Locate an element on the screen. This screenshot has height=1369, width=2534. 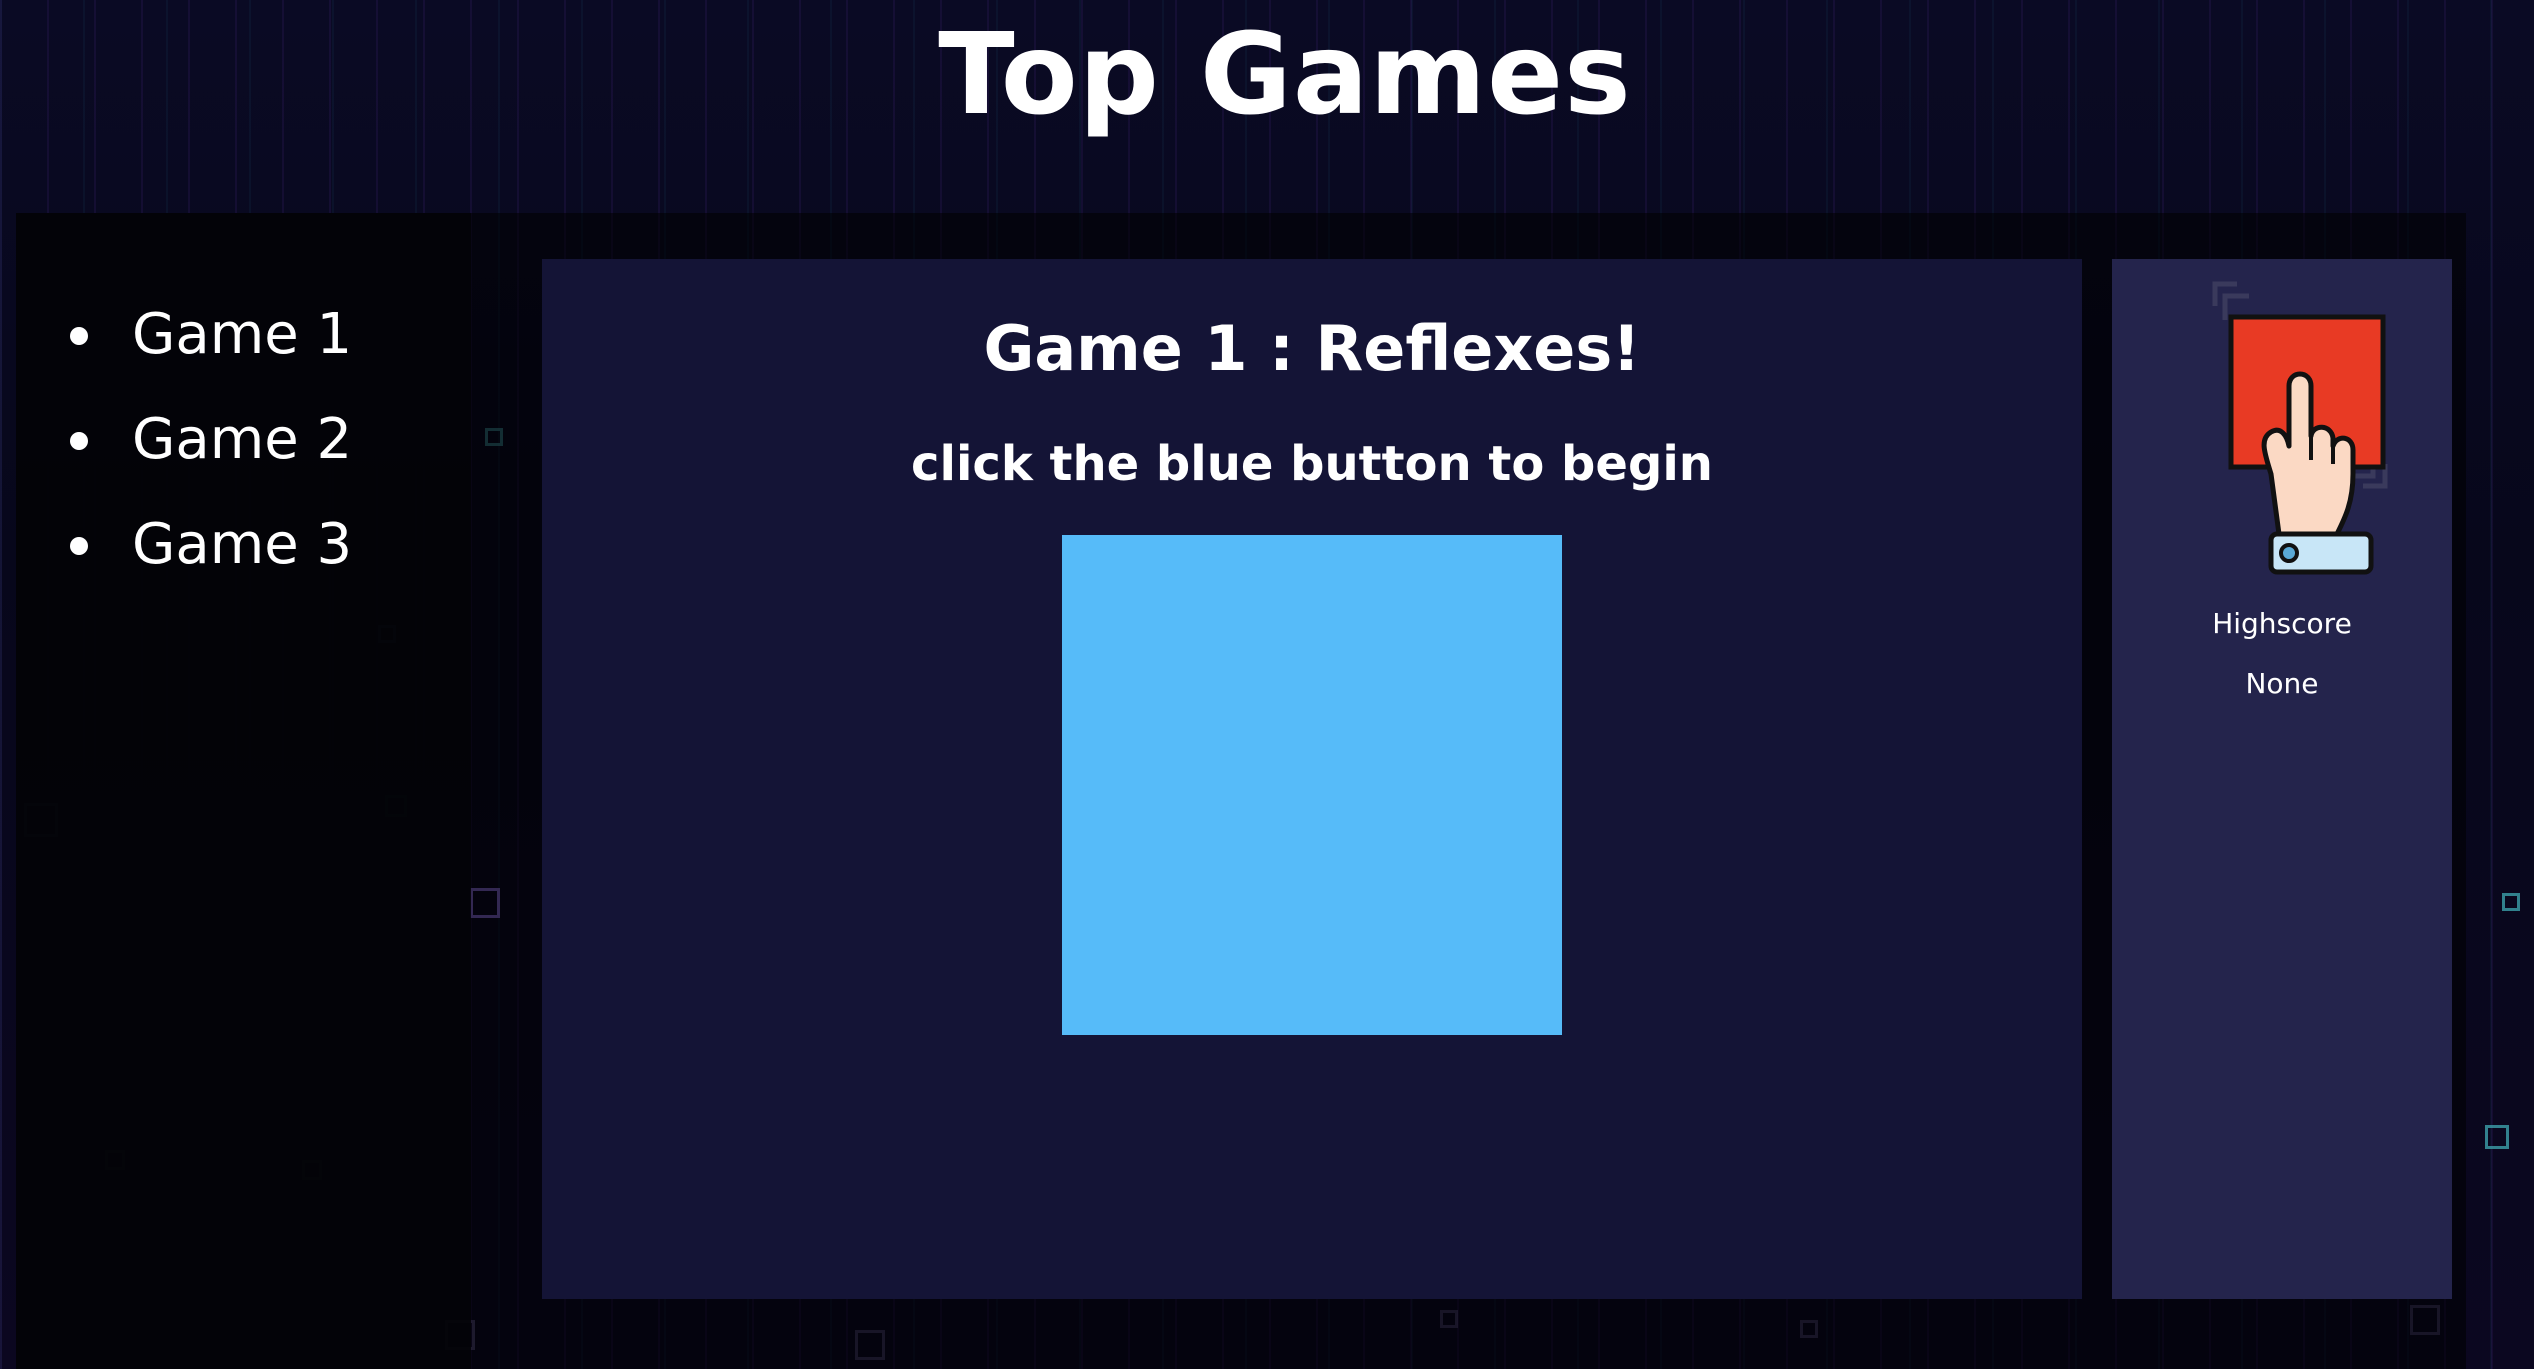
hand-pressing-red-button-icon is located at coordinates (2300, 428).